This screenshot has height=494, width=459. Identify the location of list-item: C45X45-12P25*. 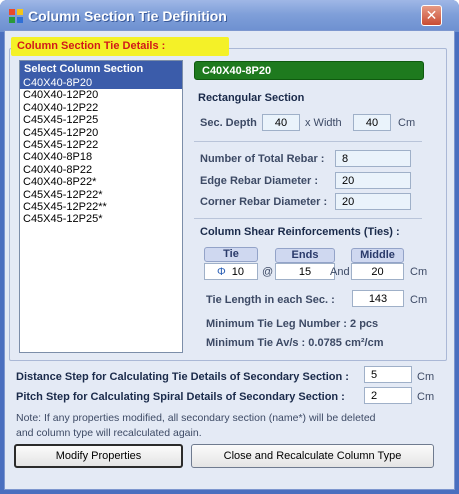
(101, 219).